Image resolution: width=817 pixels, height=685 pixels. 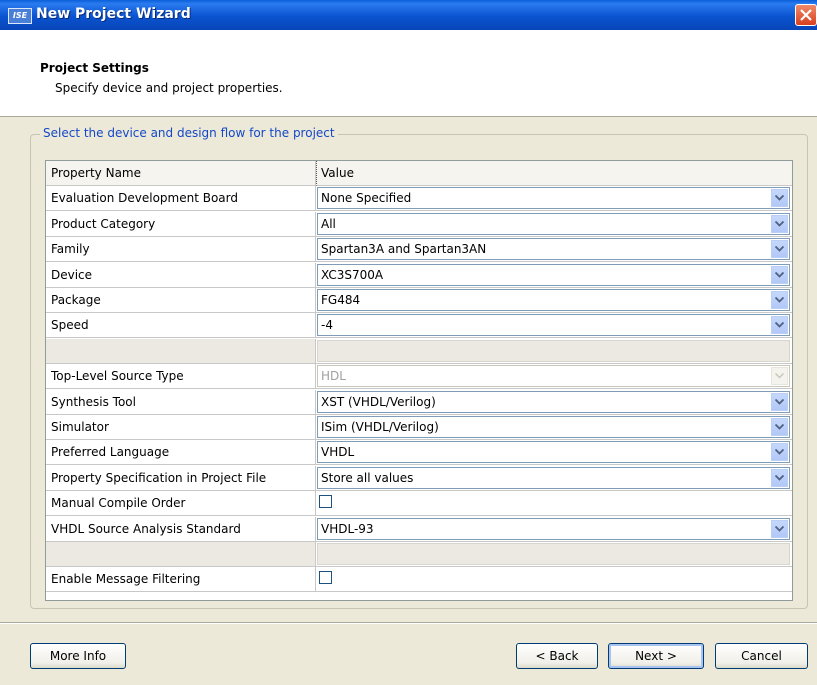 I want to click on table-row: Synthesis Tool XST (VHDL/Verilog), so click(x=419, y=402).